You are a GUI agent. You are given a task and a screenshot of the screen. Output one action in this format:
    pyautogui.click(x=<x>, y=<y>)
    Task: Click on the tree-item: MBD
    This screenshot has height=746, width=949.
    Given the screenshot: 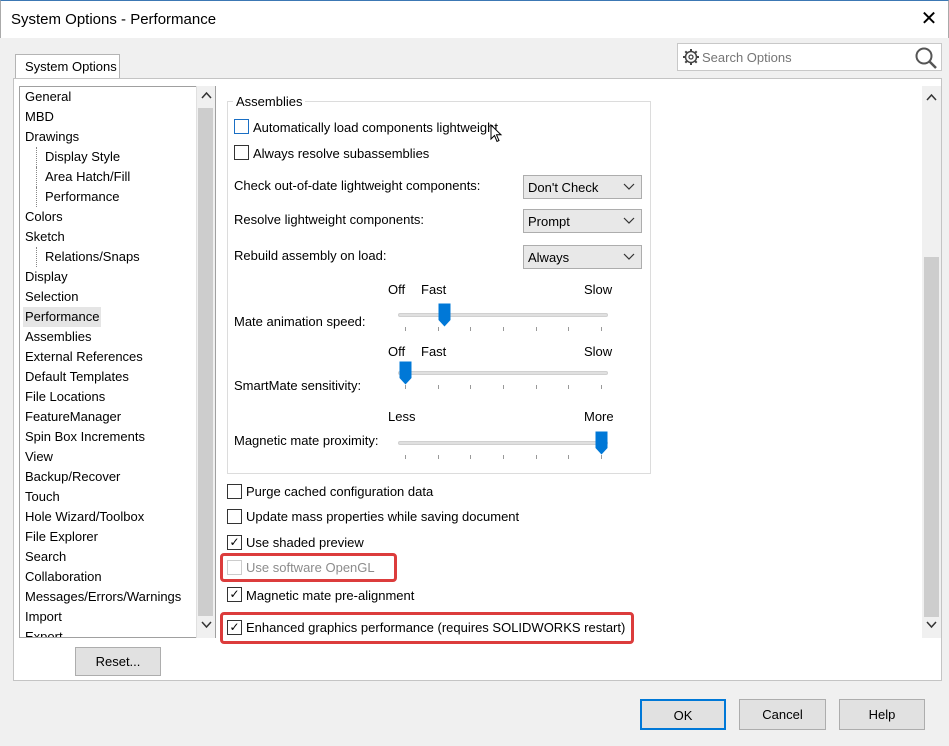 What is the action you would take?
    pyautogui.click(x=39, y=117)
    